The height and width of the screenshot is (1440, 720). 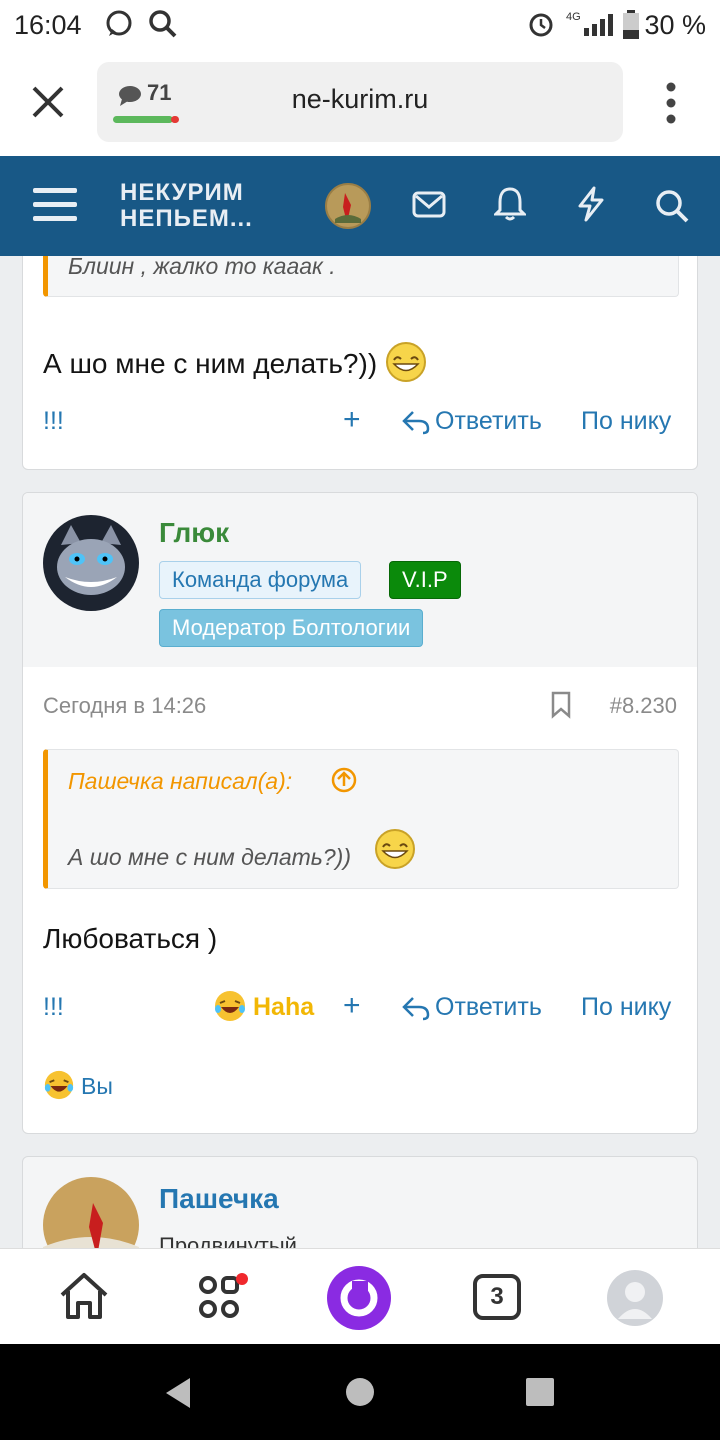 What do you see at coordinates (643, 706) in the screenshot?
I see `post-number: #8.230` at bounding box center [643, 706].